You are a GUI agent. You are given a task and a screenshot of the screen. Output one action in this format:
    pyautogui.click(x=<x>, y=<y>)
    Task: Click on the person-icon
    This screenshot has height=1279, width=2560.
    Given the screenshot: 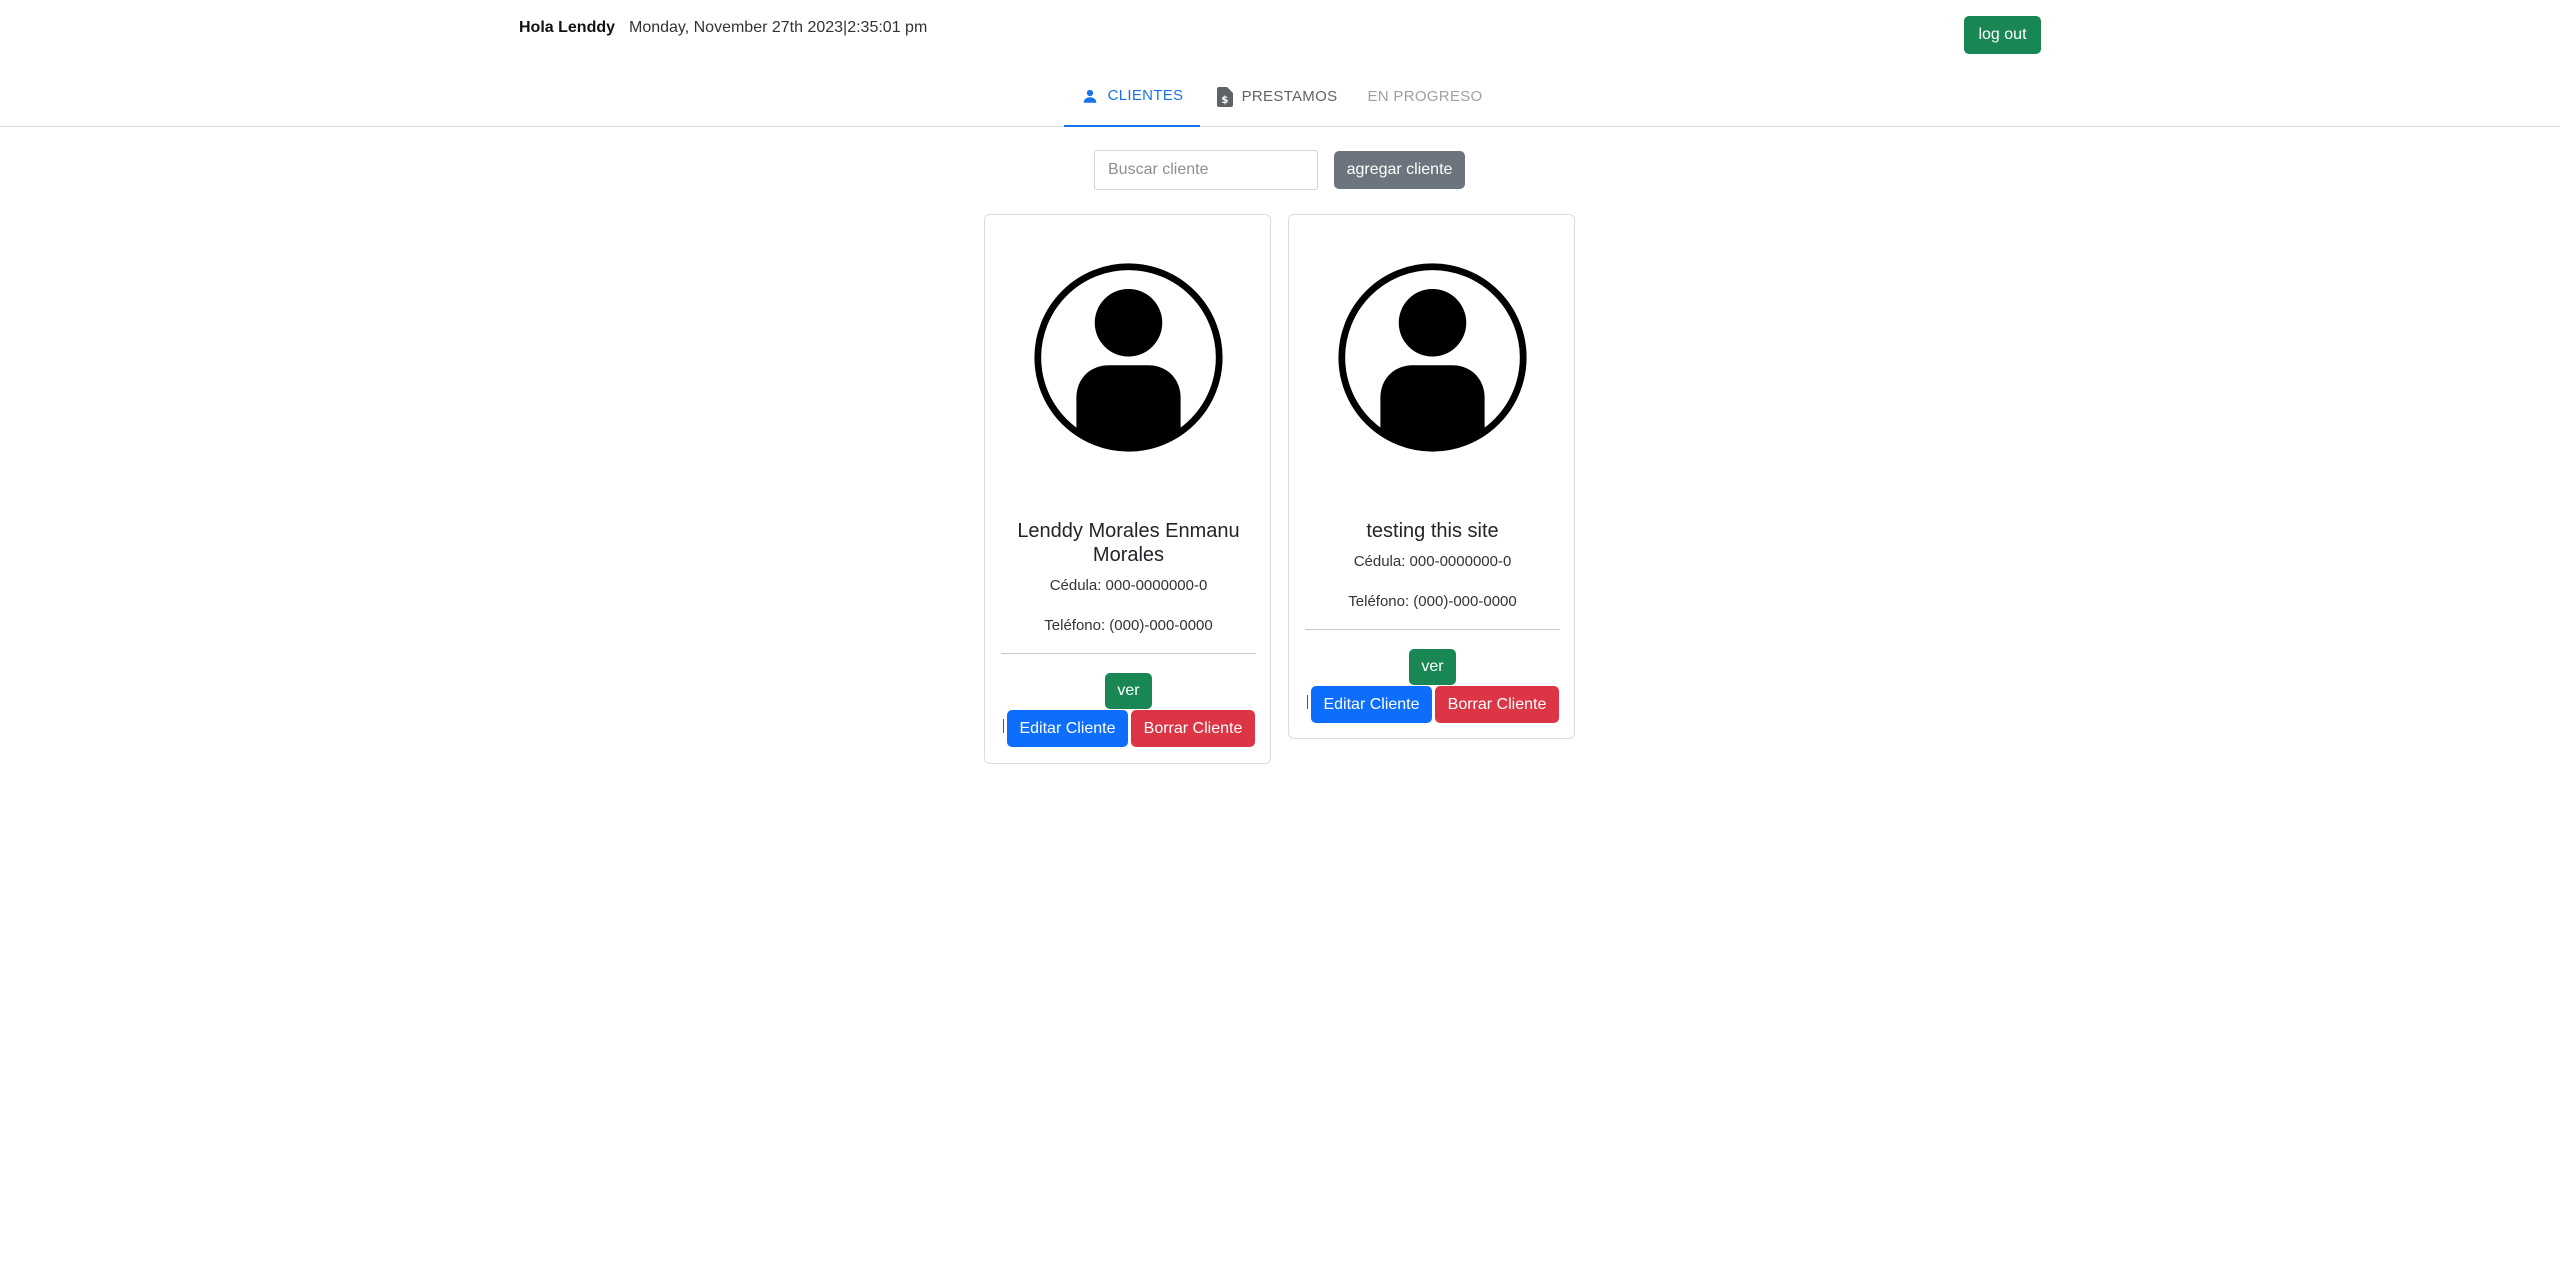 What is the action you would take?
    pyautogui.click(x=1090, y=96)
    